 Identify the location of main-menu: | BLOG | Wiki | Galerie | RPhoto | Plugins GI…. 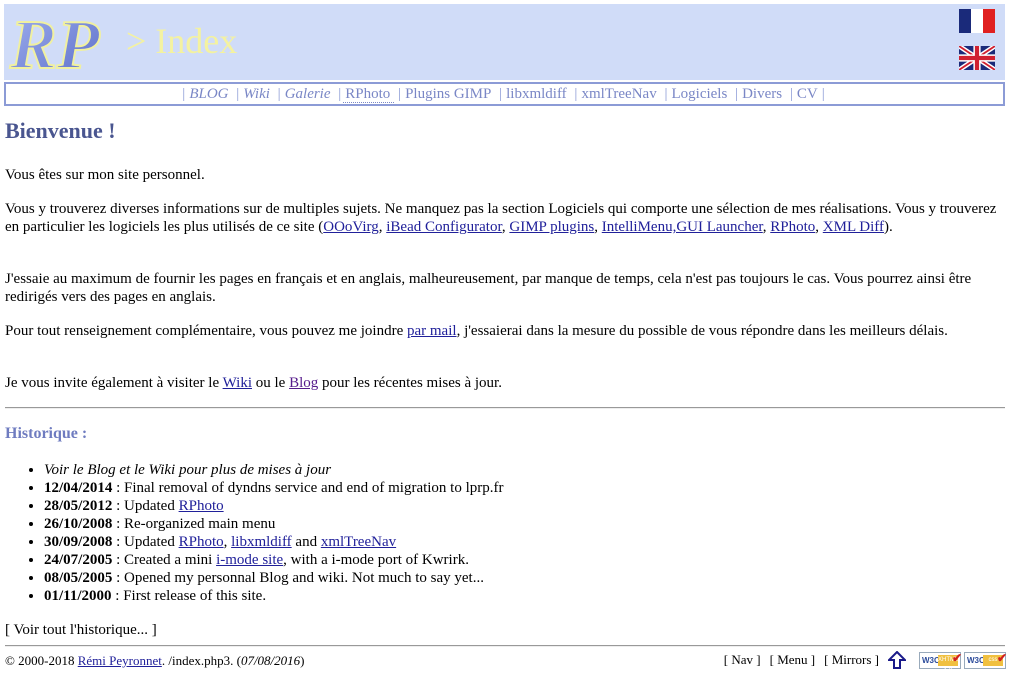
(504, 94).